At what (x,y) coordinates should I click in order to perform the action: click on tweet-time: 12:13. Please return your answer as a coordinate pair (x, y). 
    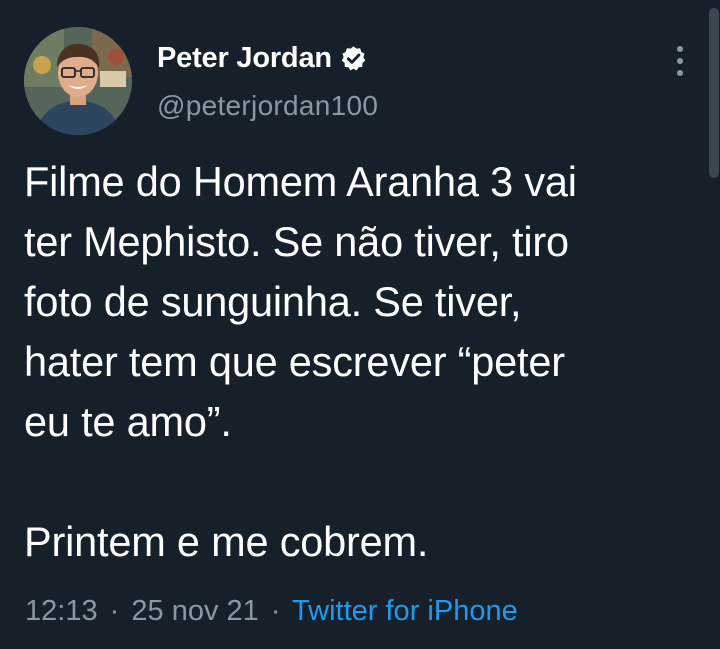
    Looking at the image, I should click on (61, 611).